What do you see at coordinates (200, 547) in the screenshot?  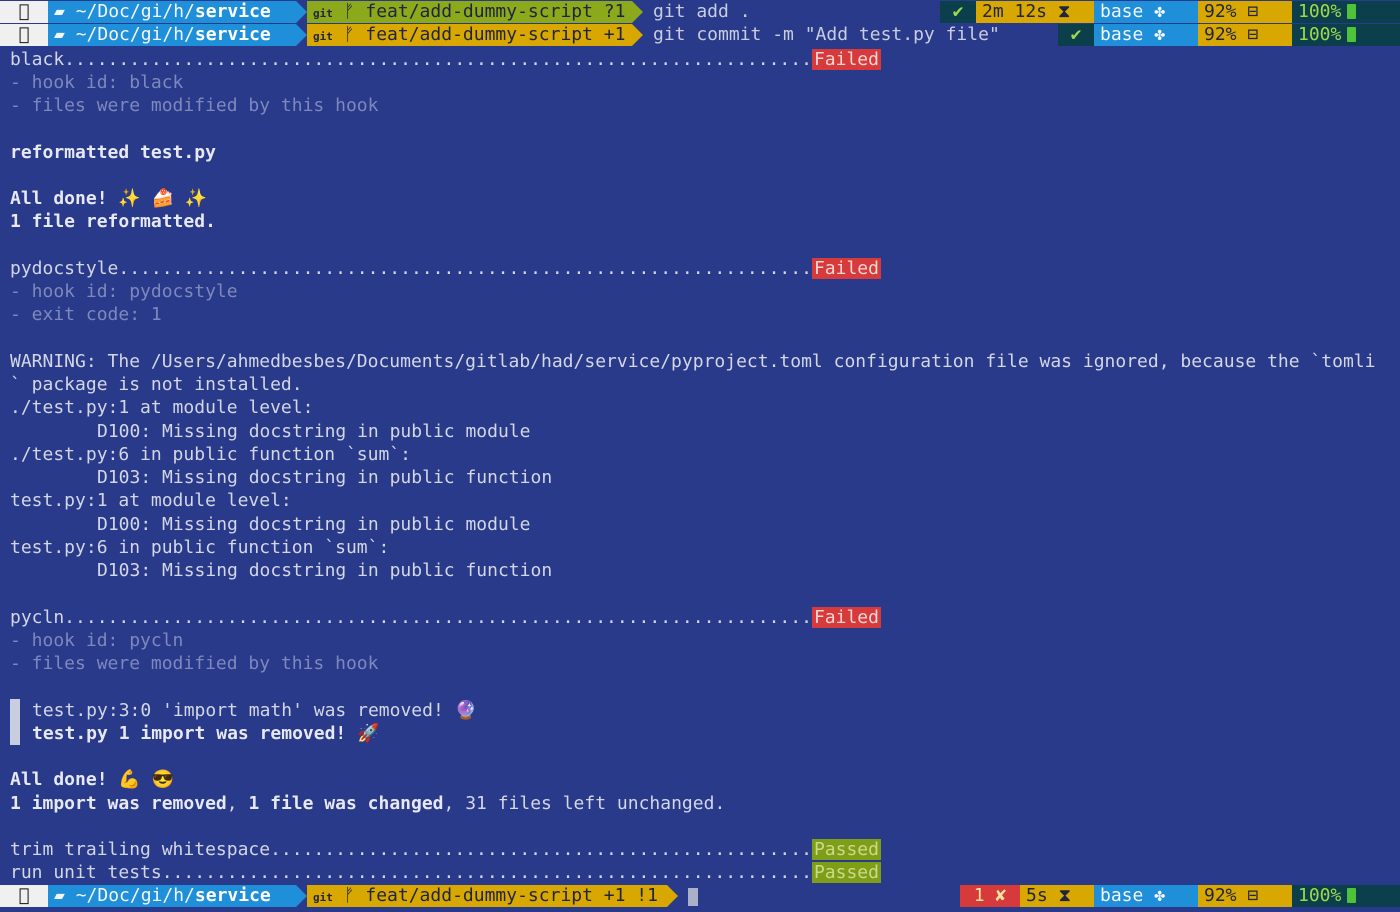 I see `output-line: test.py:6 in public function `sum`:` at bounding box center [200, 547].